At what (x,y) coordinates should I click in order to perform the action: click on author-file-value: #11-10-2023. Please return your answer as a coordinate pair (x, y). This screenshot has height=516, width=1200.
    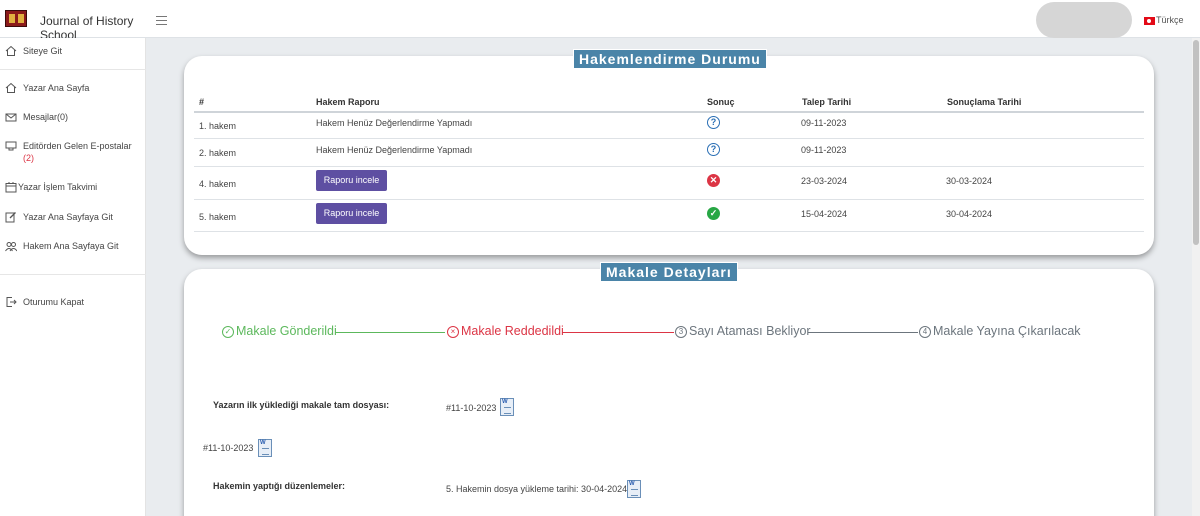
    Looking at the image, I should click on (471, 408).